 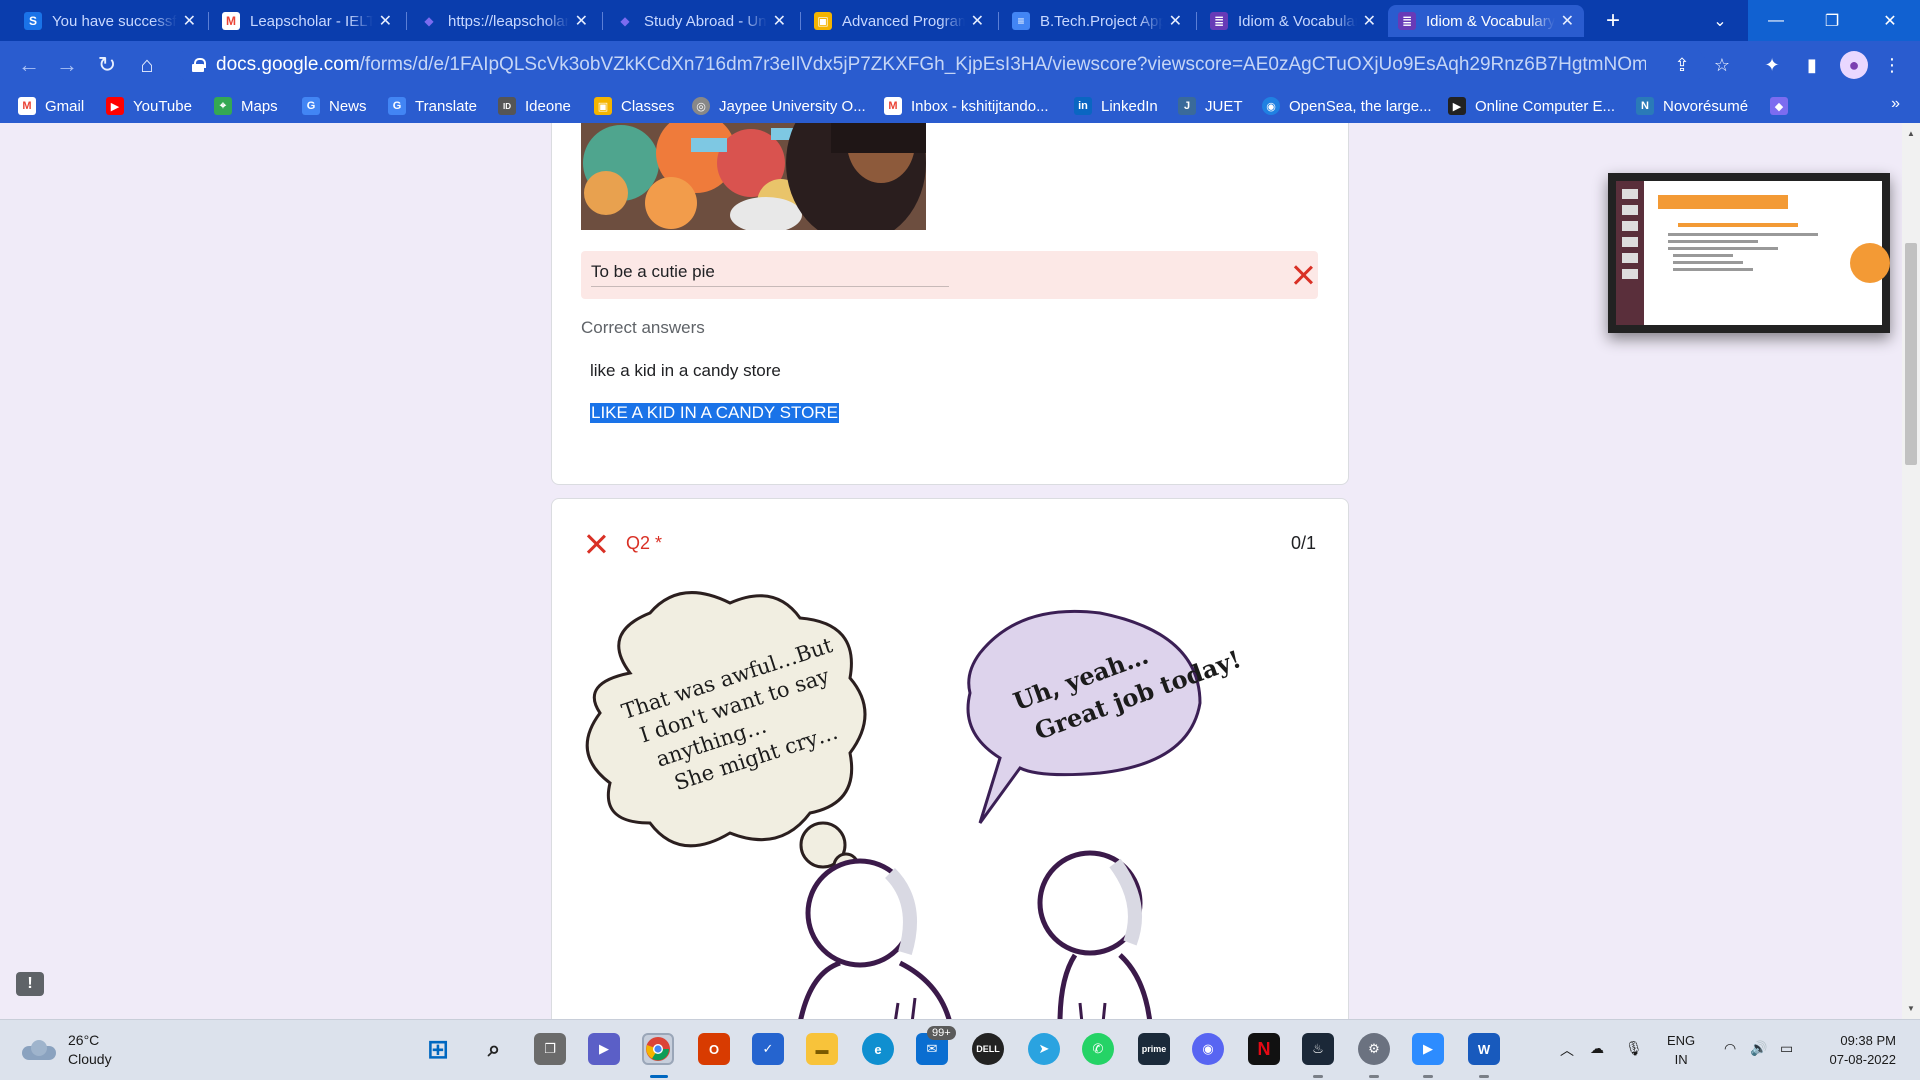 I want to click on chrome-icon, so click(x=658, y=1049).